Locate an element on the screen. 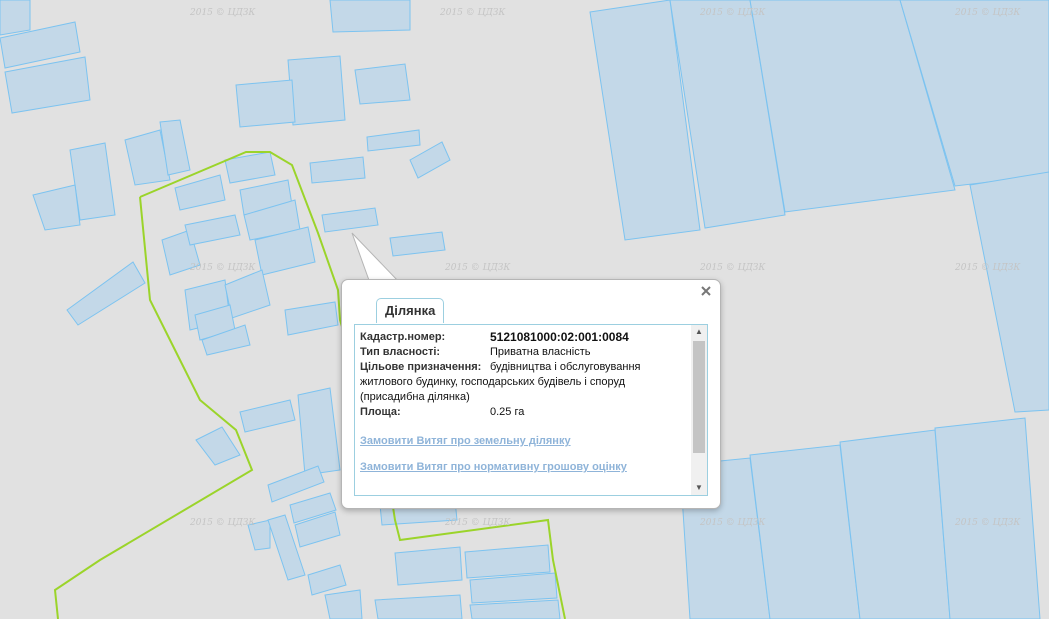 The image size is (1049, 619). popup-scrollbar: ▲ ▼ is located at coordinates (699, 410).